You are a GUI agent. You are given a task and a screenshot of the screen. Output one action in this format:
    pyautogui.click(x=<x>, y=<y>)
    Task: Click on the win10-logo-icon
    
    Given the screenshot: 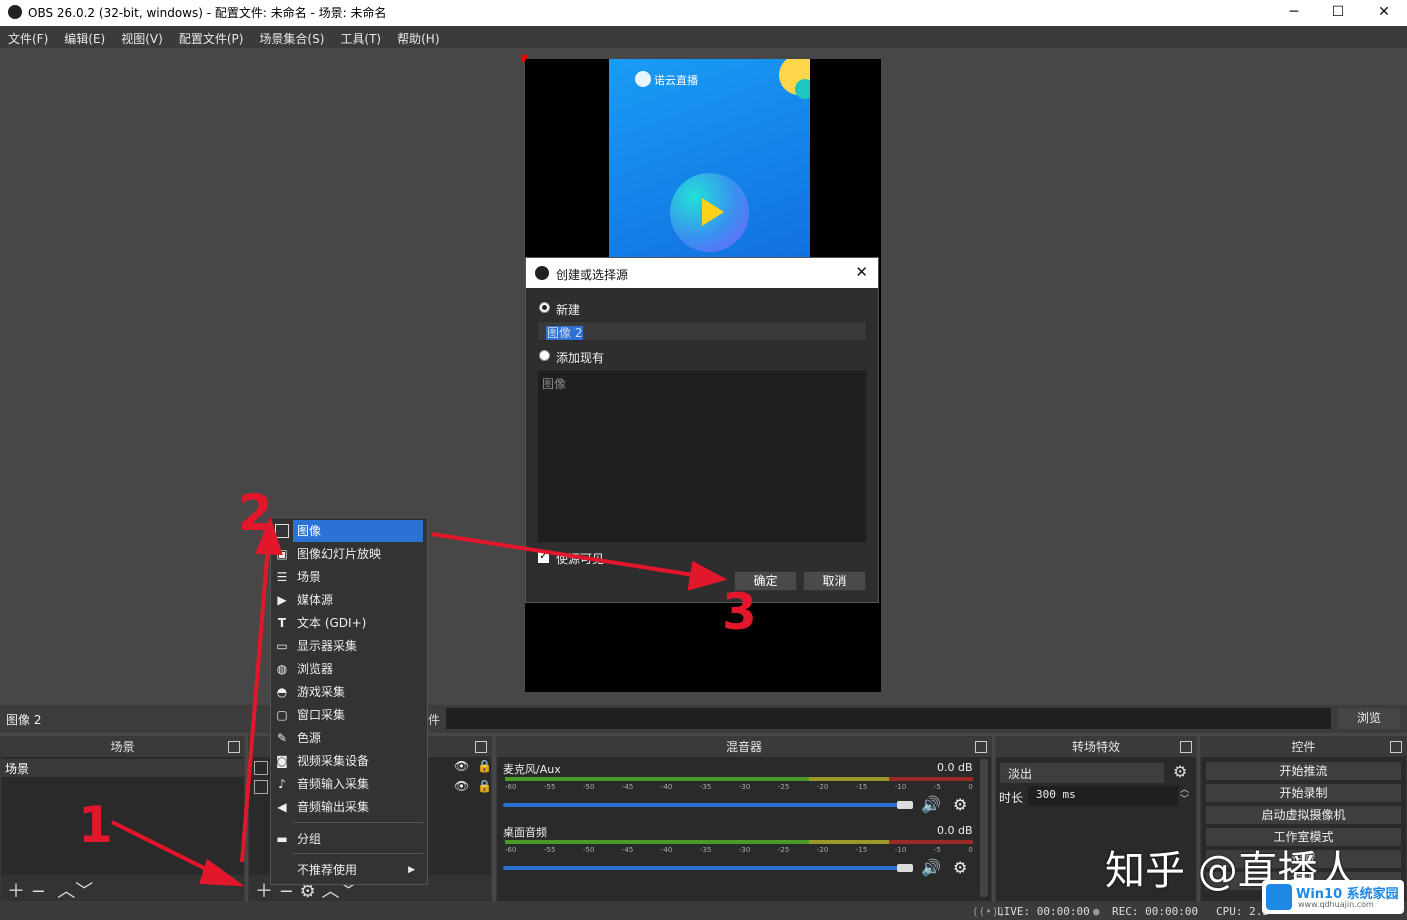 What is the action you would take?
    pyautogui.click(x=1279, y=897)
    